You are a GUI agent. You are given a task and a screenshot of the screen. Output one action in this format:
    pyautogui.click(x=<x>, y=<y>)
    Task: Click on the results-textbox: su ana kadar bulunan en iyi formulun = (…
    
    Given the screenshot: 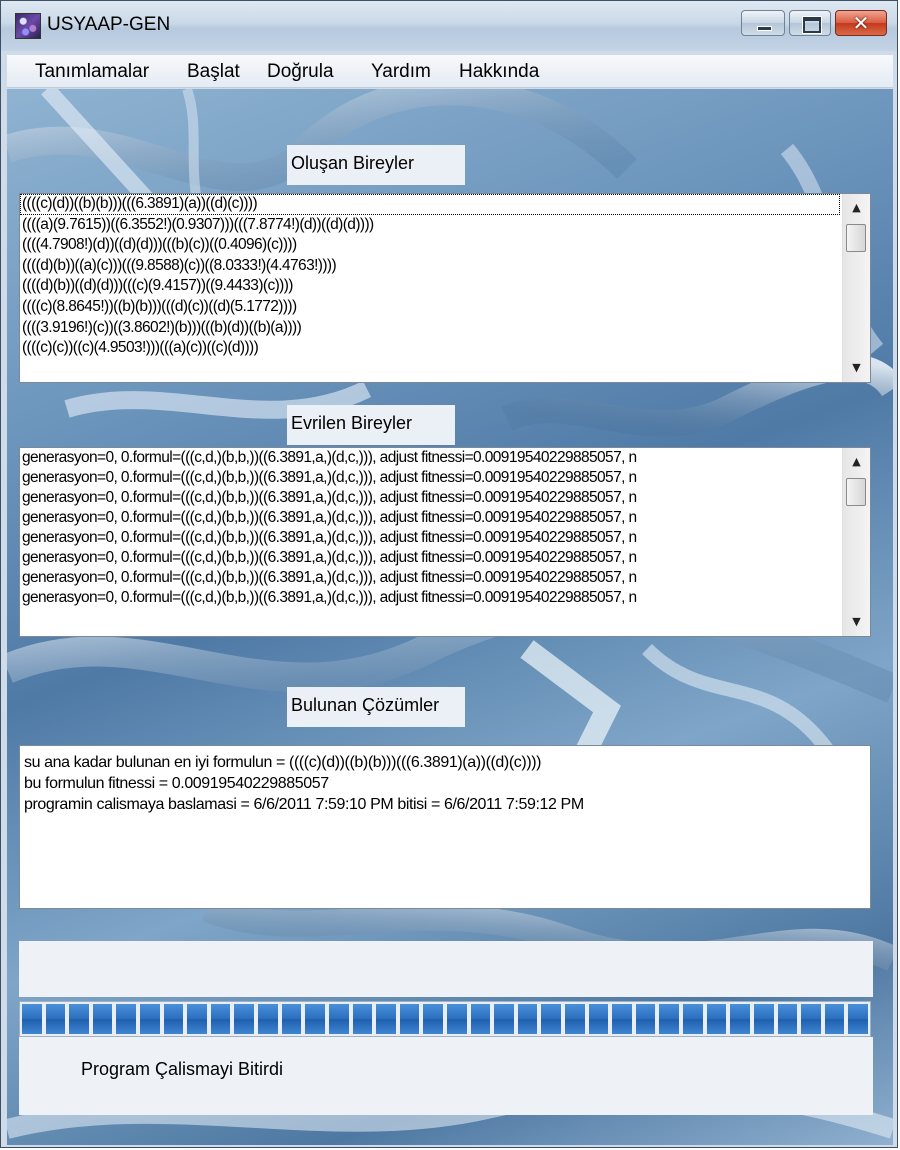 What is the action you would take?
    pyautogui.click(x=445, y=827)
    